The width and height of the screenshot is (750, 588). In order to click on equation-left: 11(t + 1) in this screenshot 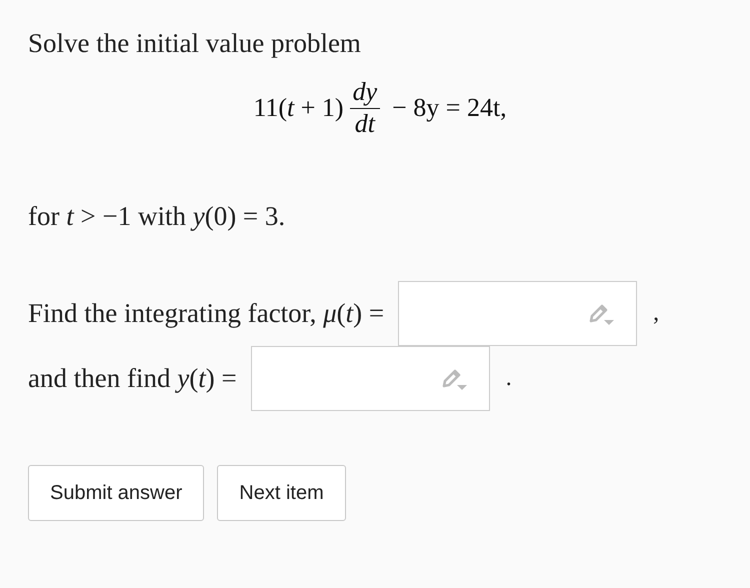, I will do `click(298, 107)`.